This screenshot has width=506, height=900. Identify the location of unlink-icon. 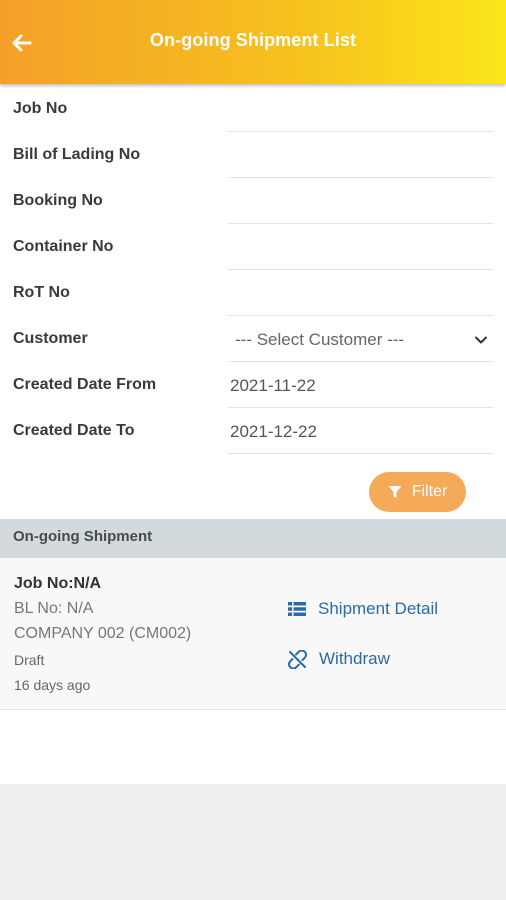
(297, 659).